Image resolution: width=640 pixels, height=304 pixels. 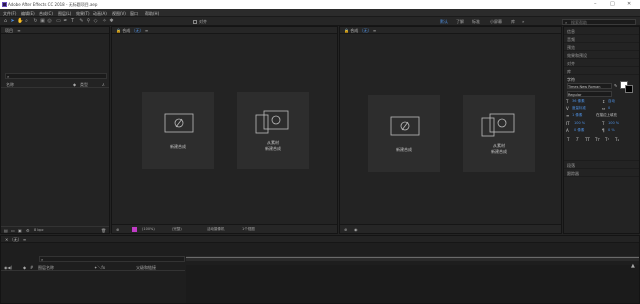 I want to click on menu-window: 窗口, so click(x=134, y=14).